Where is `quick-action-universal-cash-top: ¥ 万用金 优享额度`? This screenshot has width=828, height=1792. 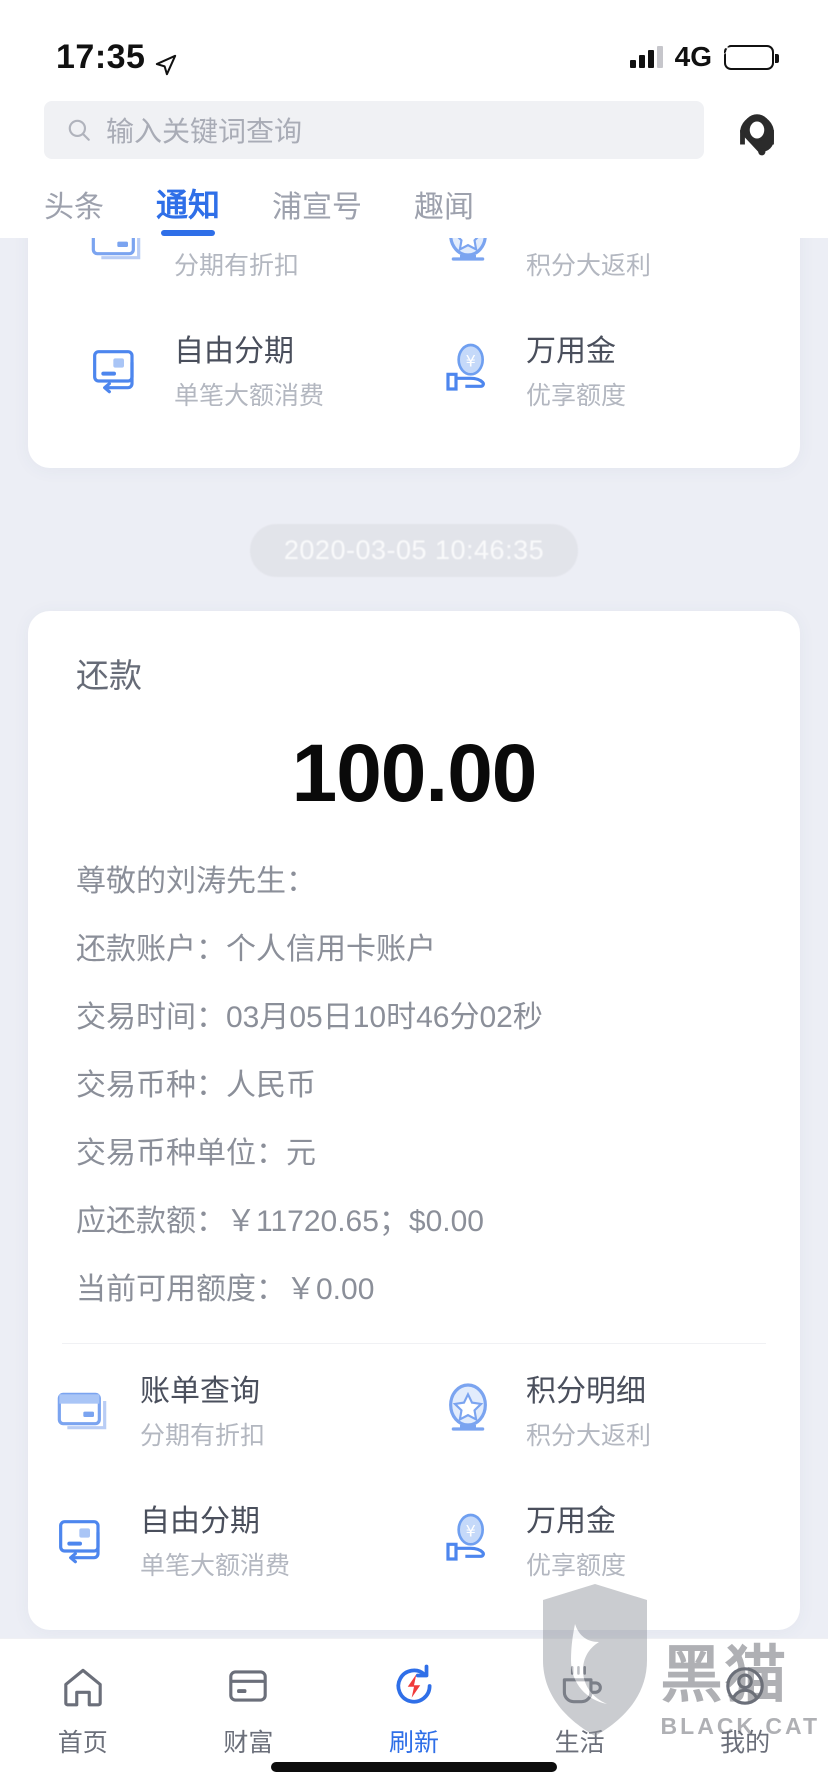
quick-action-universal-cash-top: ¥ 万用金 优享额度 is located at coordinates (590, 369).